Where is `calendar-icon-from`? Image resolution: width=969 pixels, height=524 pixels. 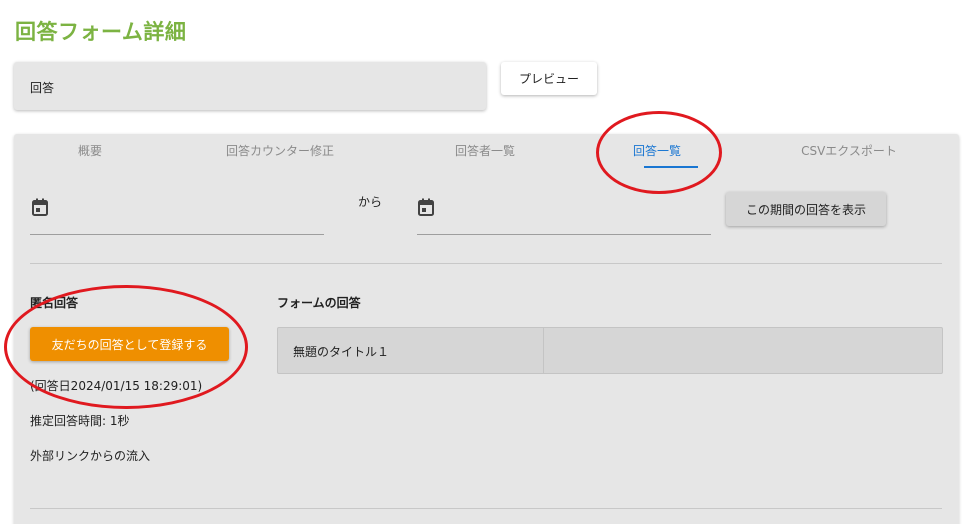 calendar-icon-from is located at coordinates (40, 207).